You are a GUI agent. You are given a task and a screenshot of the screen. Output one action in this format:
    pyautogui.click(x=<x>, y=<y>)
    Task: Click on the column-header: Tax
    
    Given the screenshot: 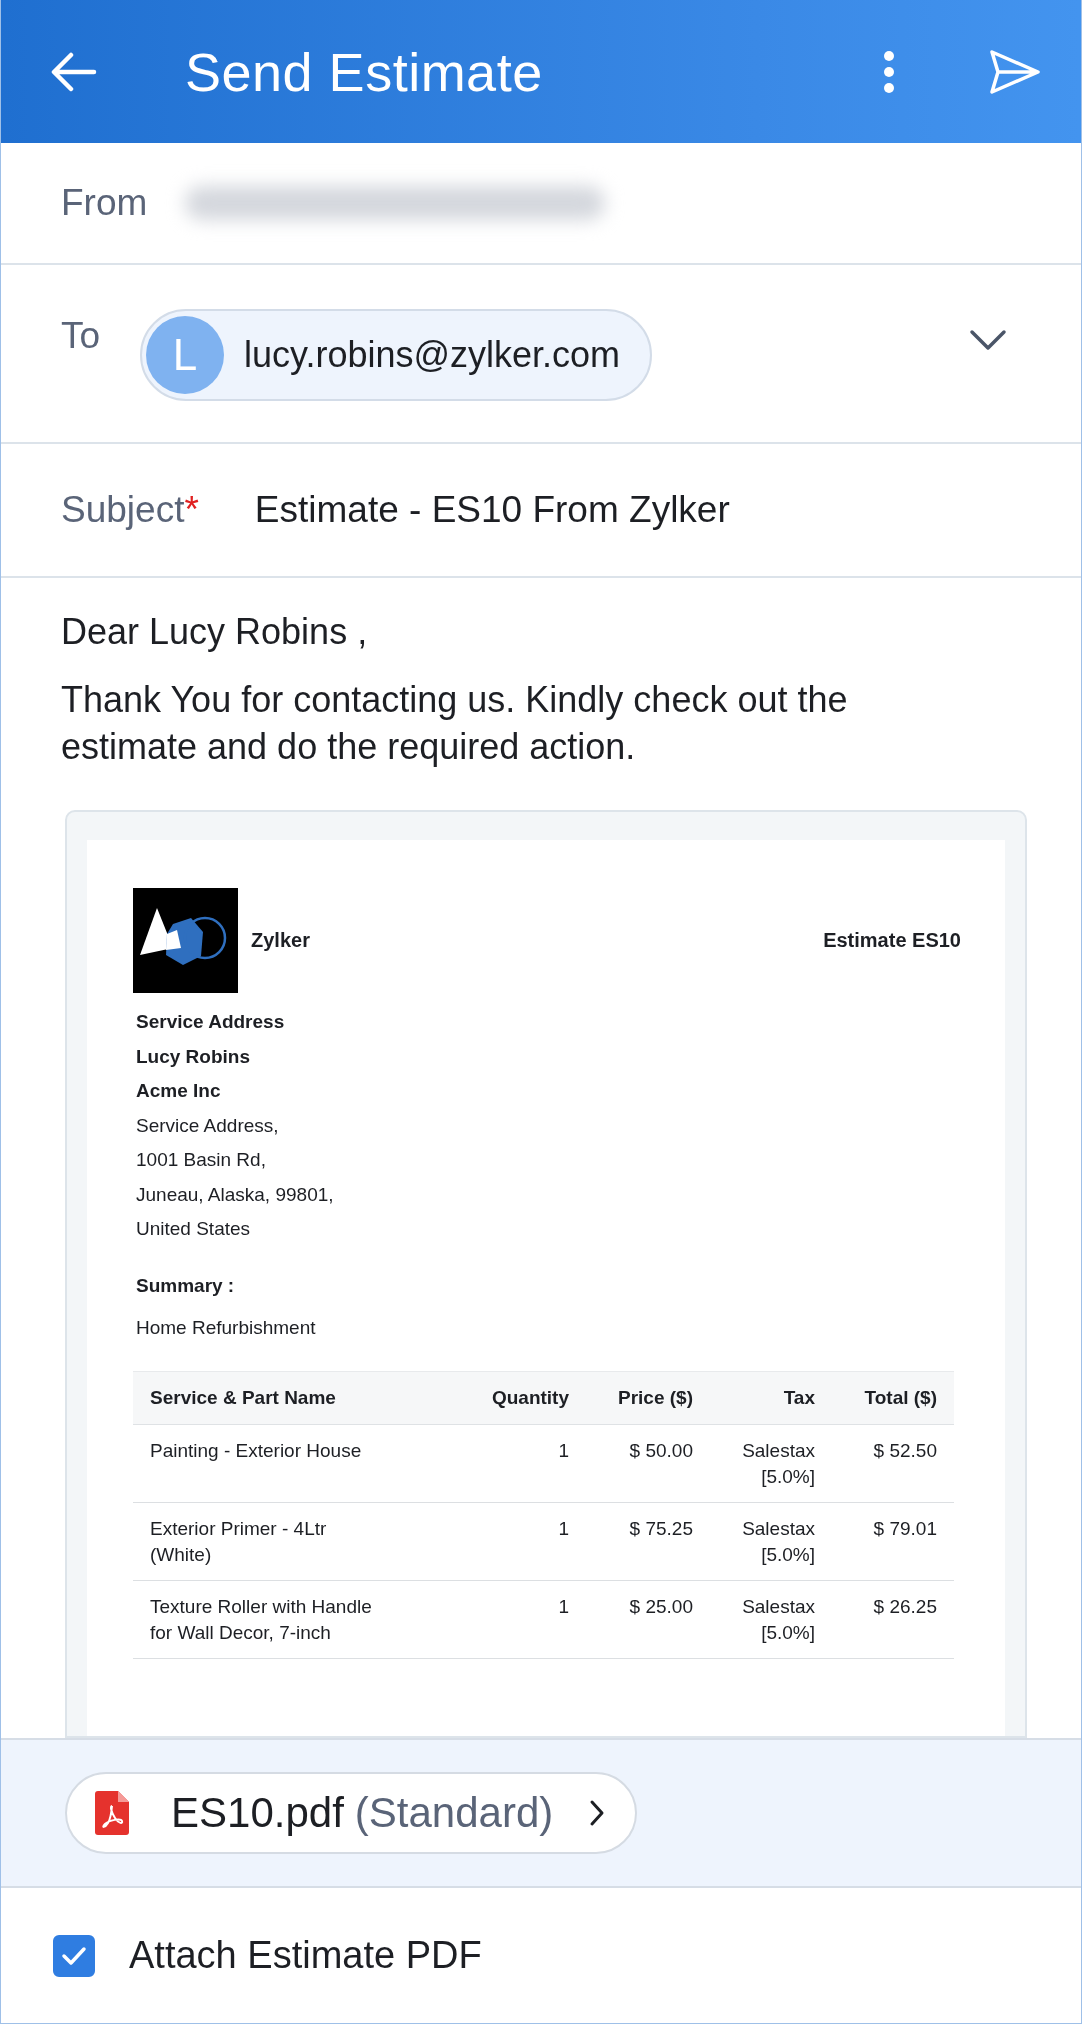 What is the action you would take?
    pyautogui.click(x=771, y=1397)
    